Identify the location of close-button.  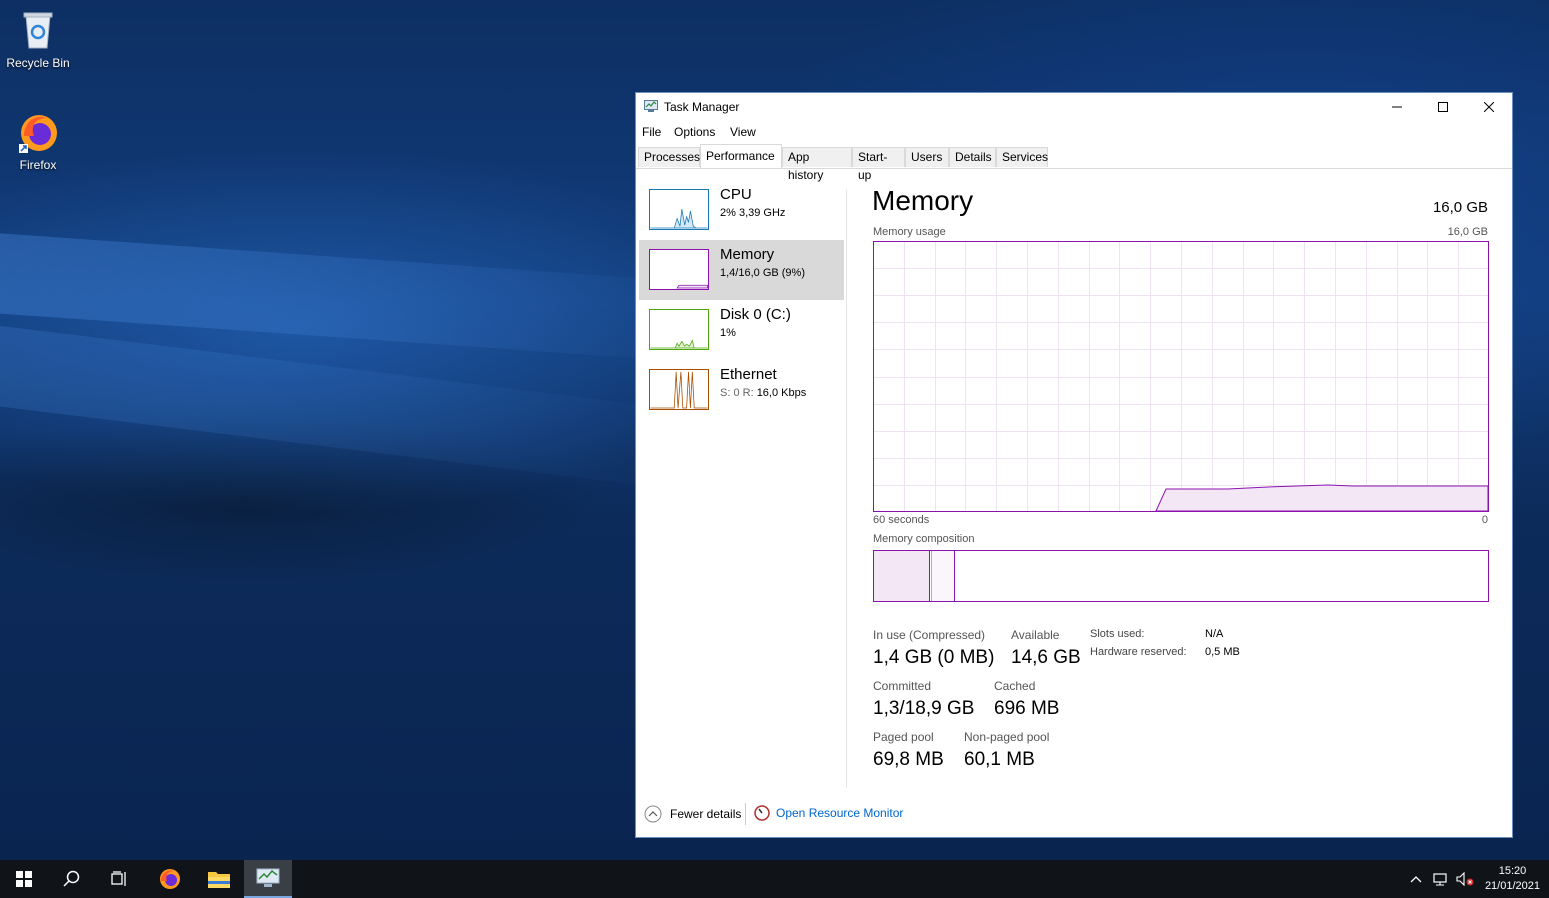
(1489, 107).